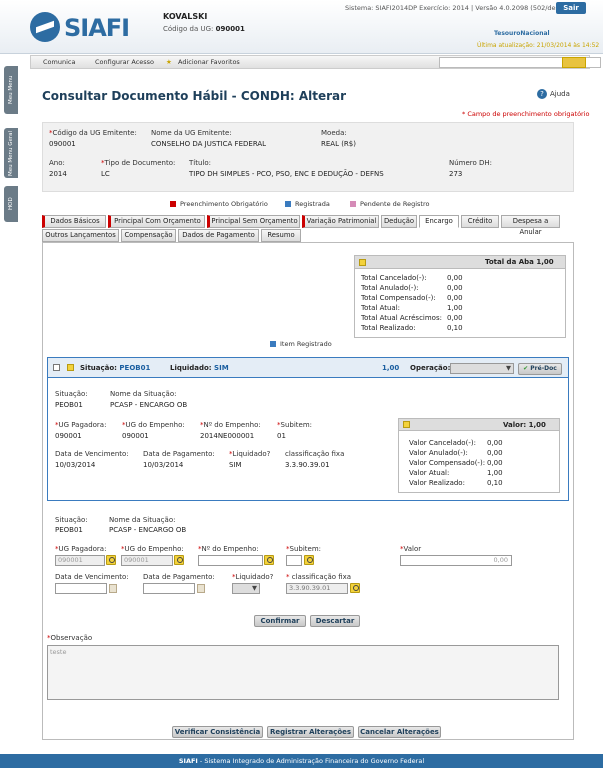 The image size is (603, 768). I want to click on tab-encargo: Encargo, so click(439, 221).